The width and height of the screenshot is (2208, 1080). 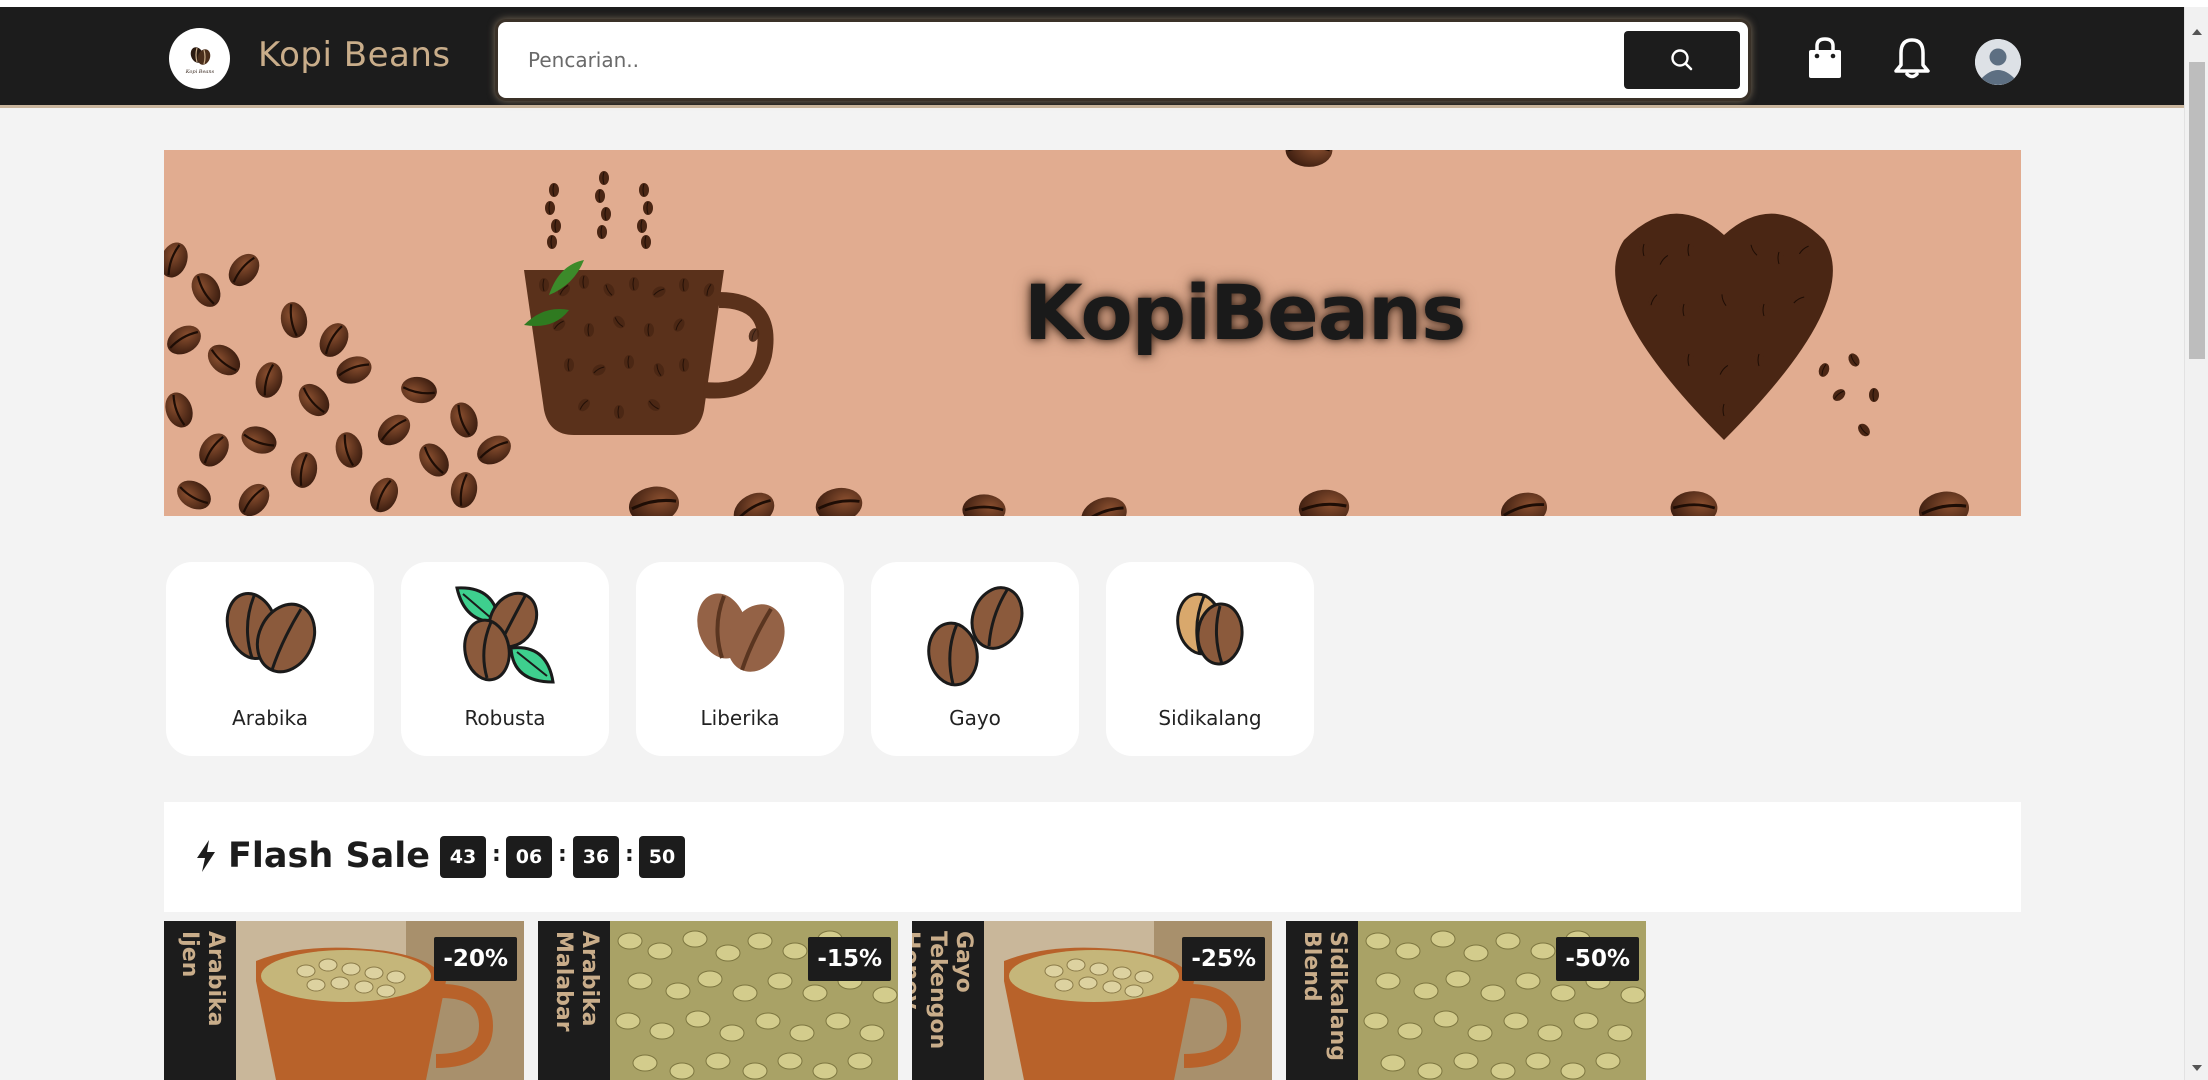 I want to click on category-liberika: Liberika, so click(x=740, y=659).